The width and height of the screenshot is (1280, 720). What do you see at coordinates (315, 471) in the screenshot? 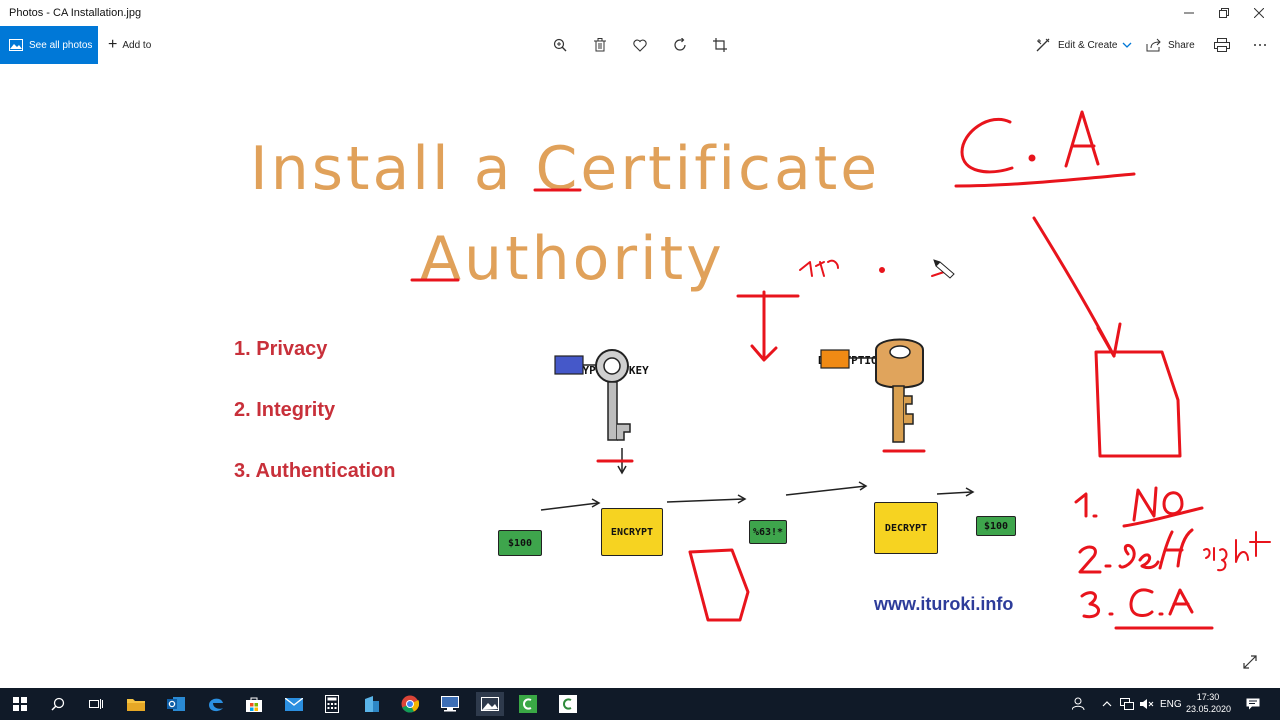
I see `bullet-authentication: 3. Authentication` at bounding box center [315, 471].